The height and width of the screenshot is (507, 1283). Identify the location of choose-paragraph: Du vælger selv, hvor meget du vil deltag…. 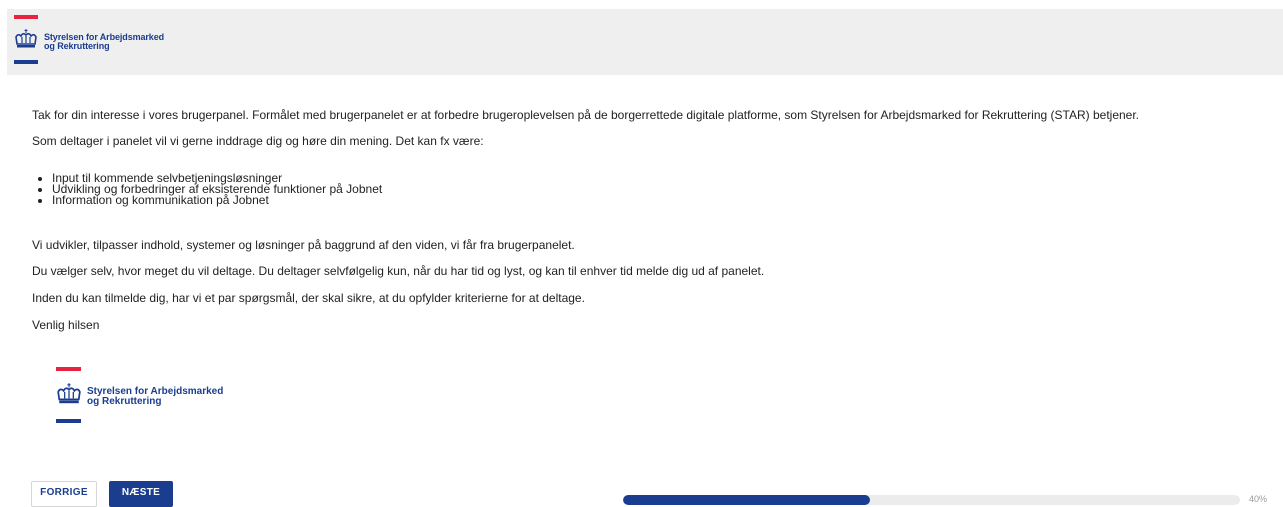
(398, 271).